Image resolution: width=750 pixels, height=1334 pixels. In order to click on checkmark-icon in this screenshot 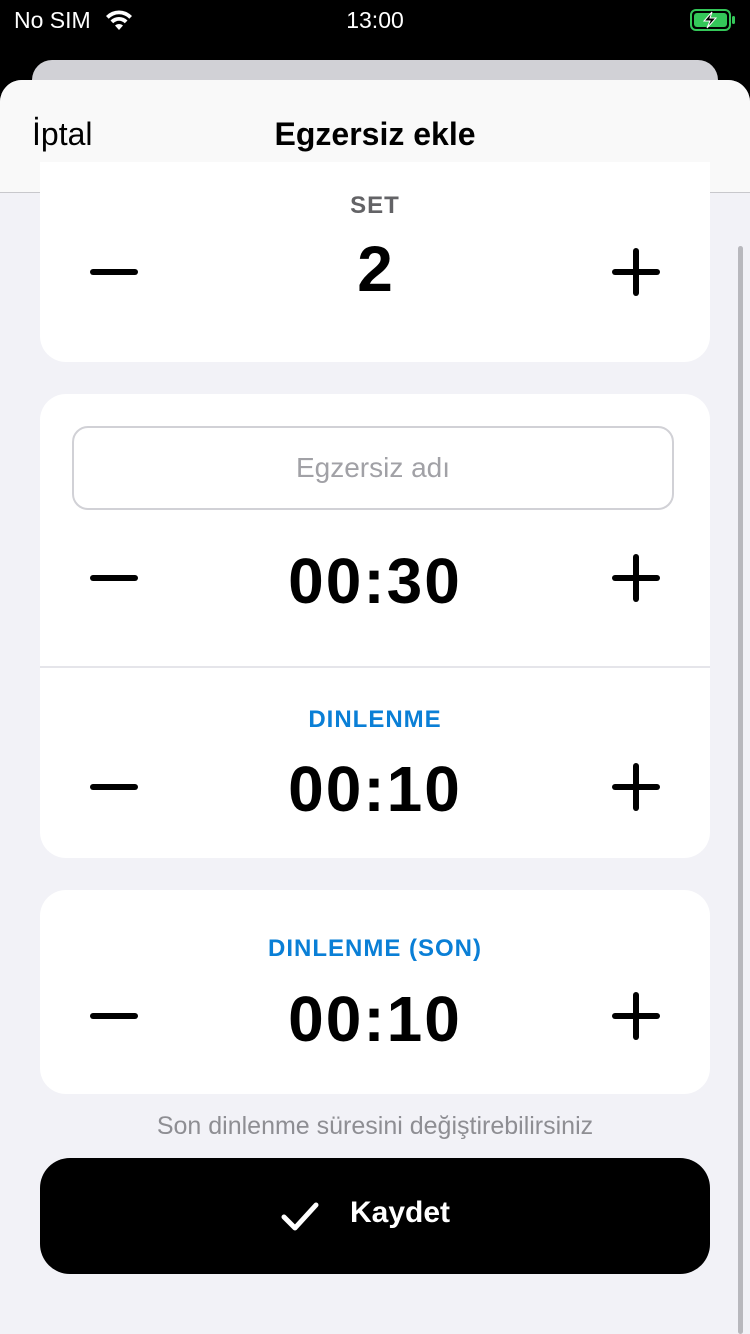, I will do `click(300, 1216)`.